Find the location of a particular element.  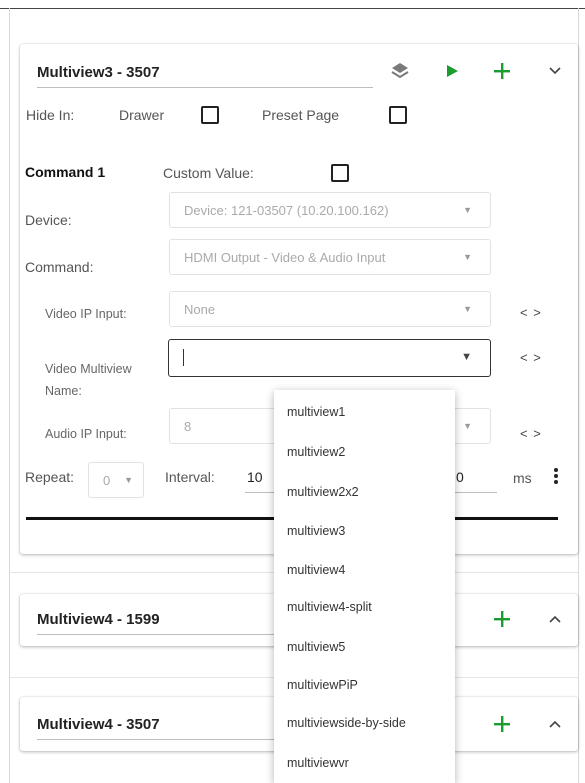

video-multiview-name-select: ▼ is located at coordinates (329, 358).